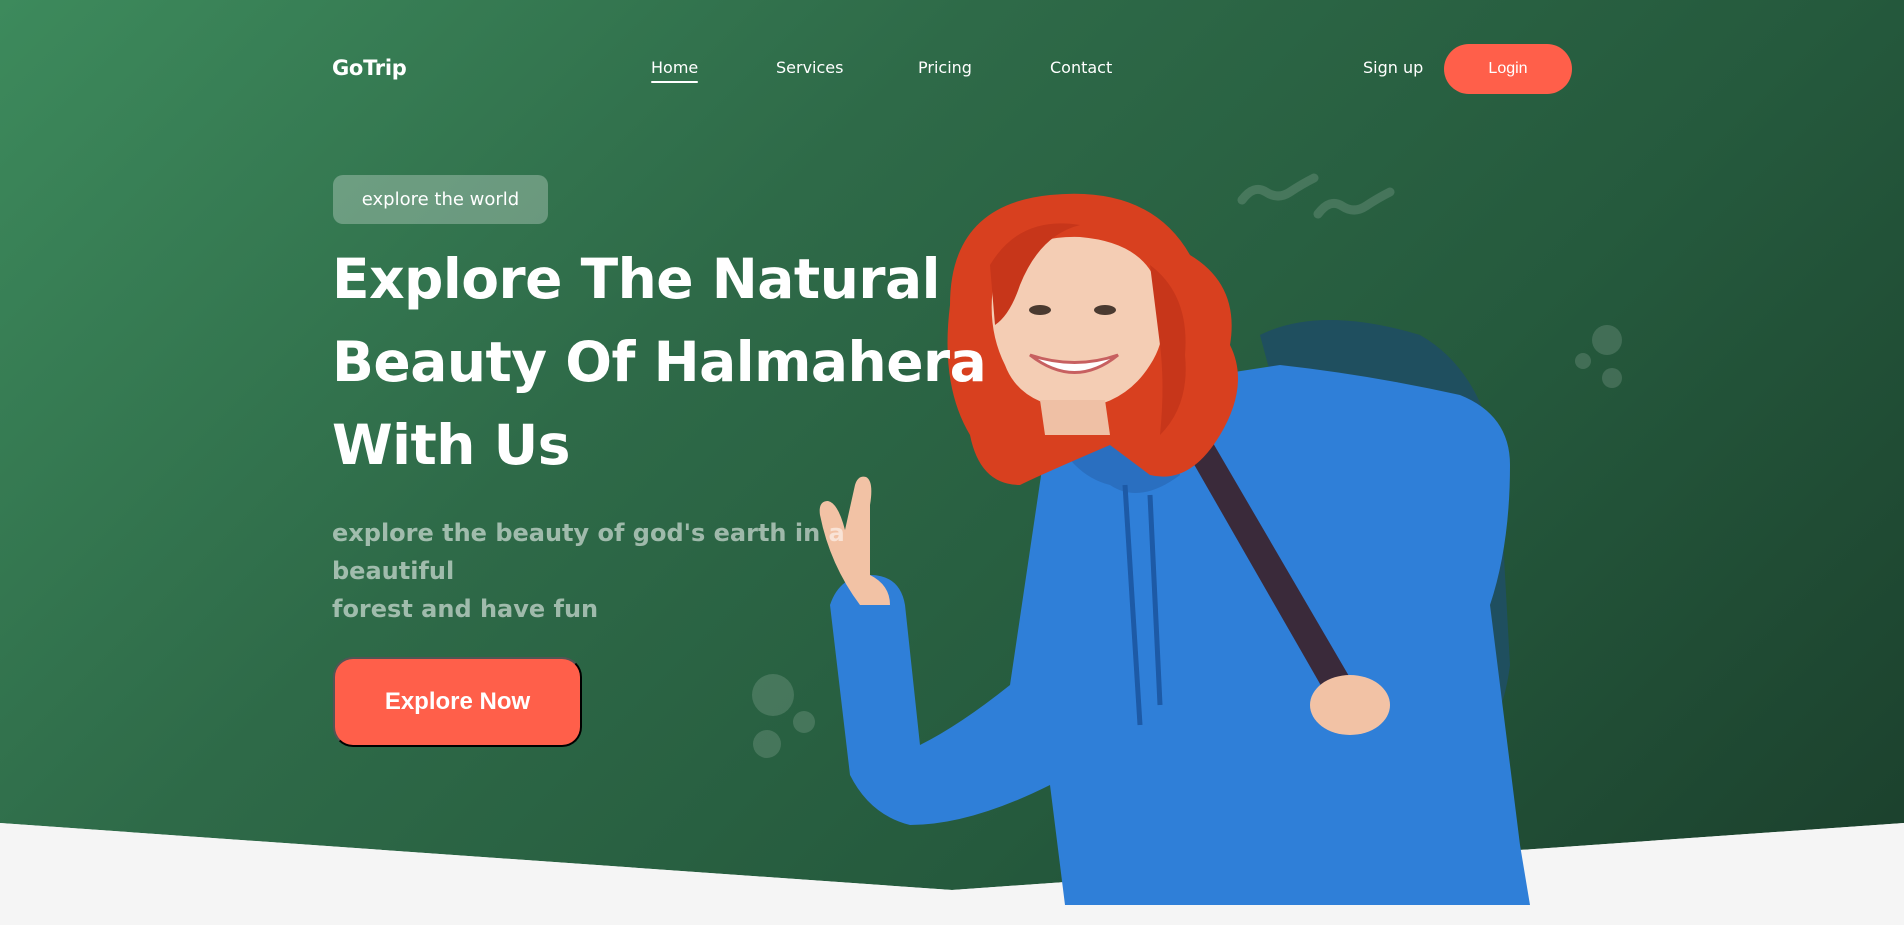 The image size is (1904, 925). I want to click on neck, so click(1075, 417).